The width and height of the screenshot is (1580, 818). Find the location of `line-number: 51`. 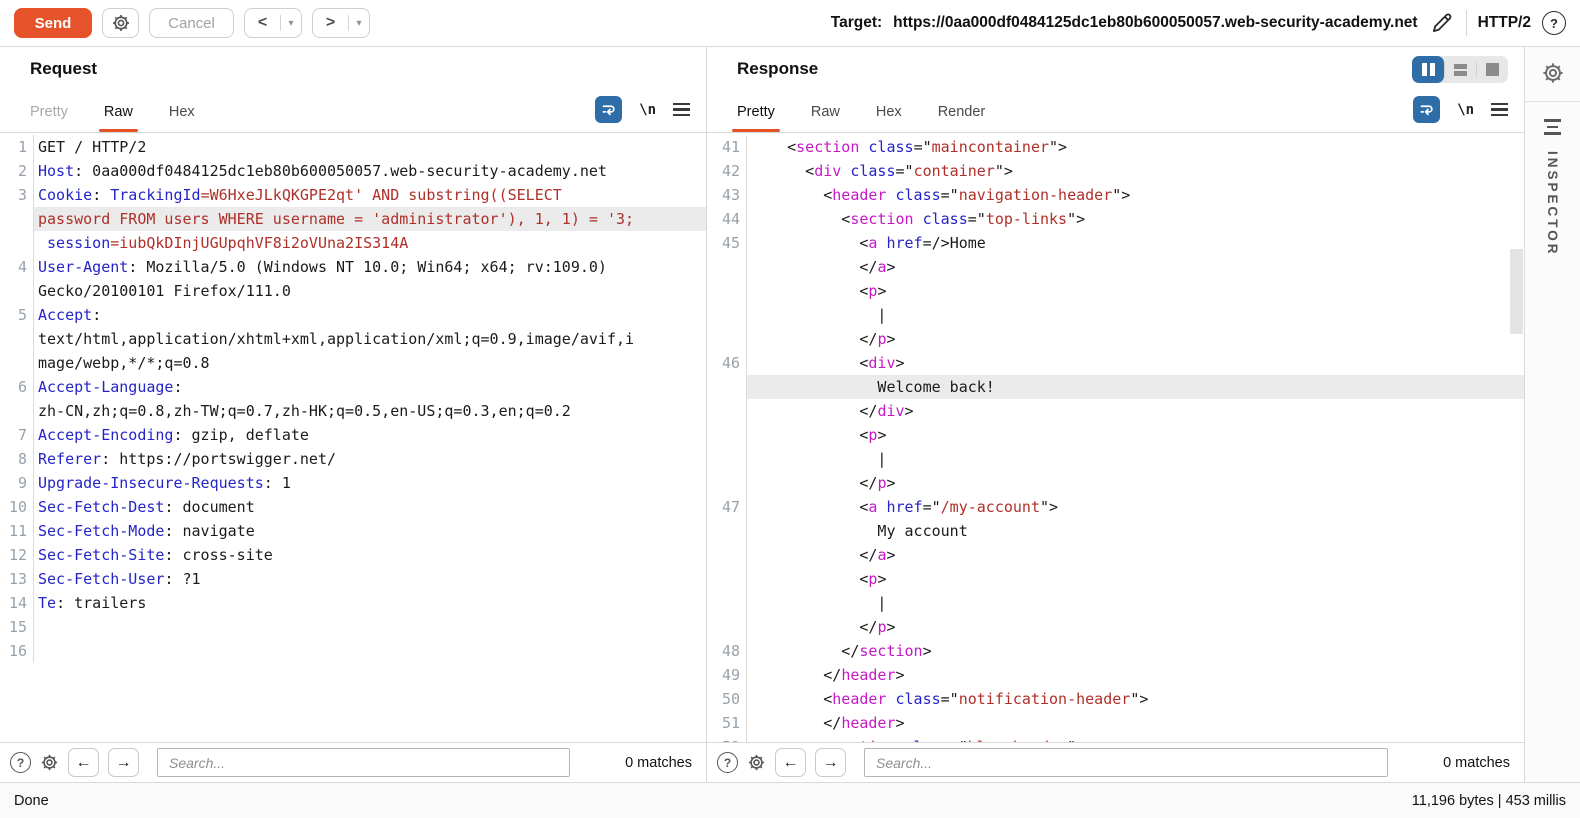

line-number: 51 is located at coordinates (727, 723).